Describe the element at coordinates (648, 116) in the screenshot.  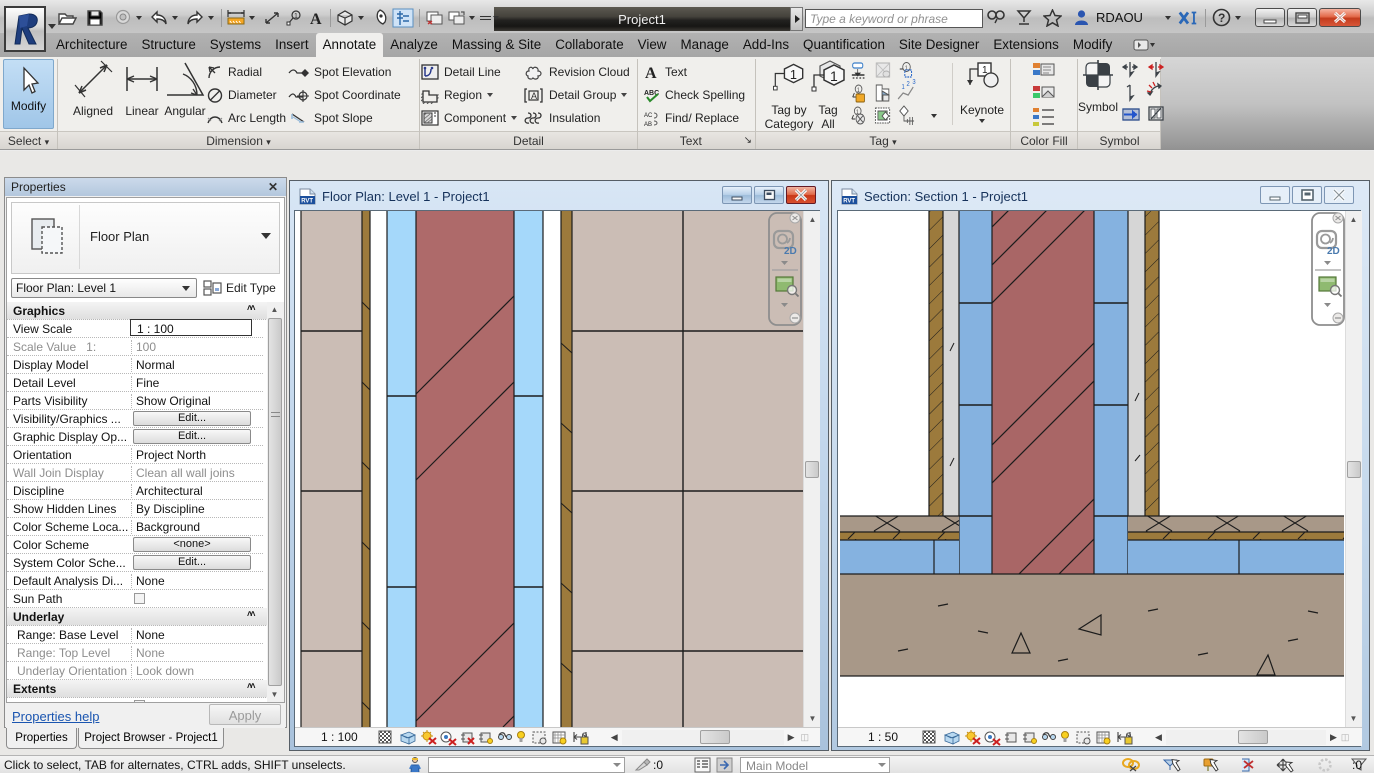
I see `svg-text: AC` at that location.